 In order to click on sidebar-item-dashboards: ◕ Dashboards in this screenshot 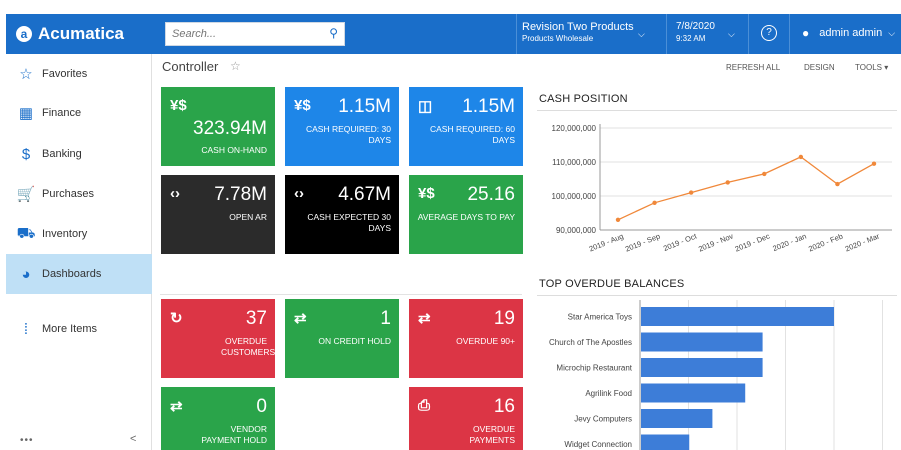, I will do `click(79, 274)`.